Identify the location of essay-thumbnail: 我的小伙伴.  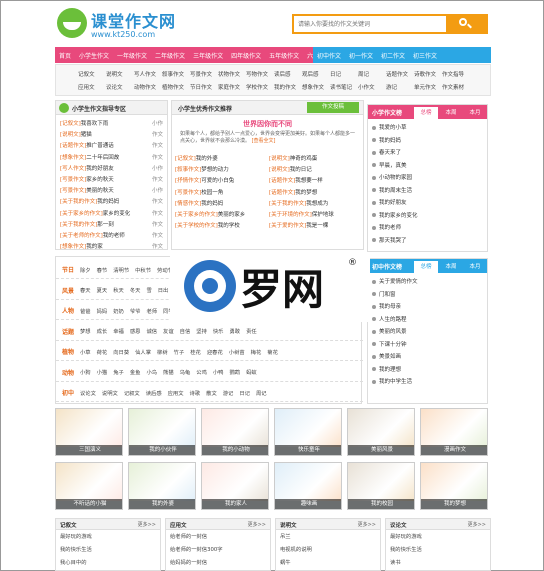
(162, 432).